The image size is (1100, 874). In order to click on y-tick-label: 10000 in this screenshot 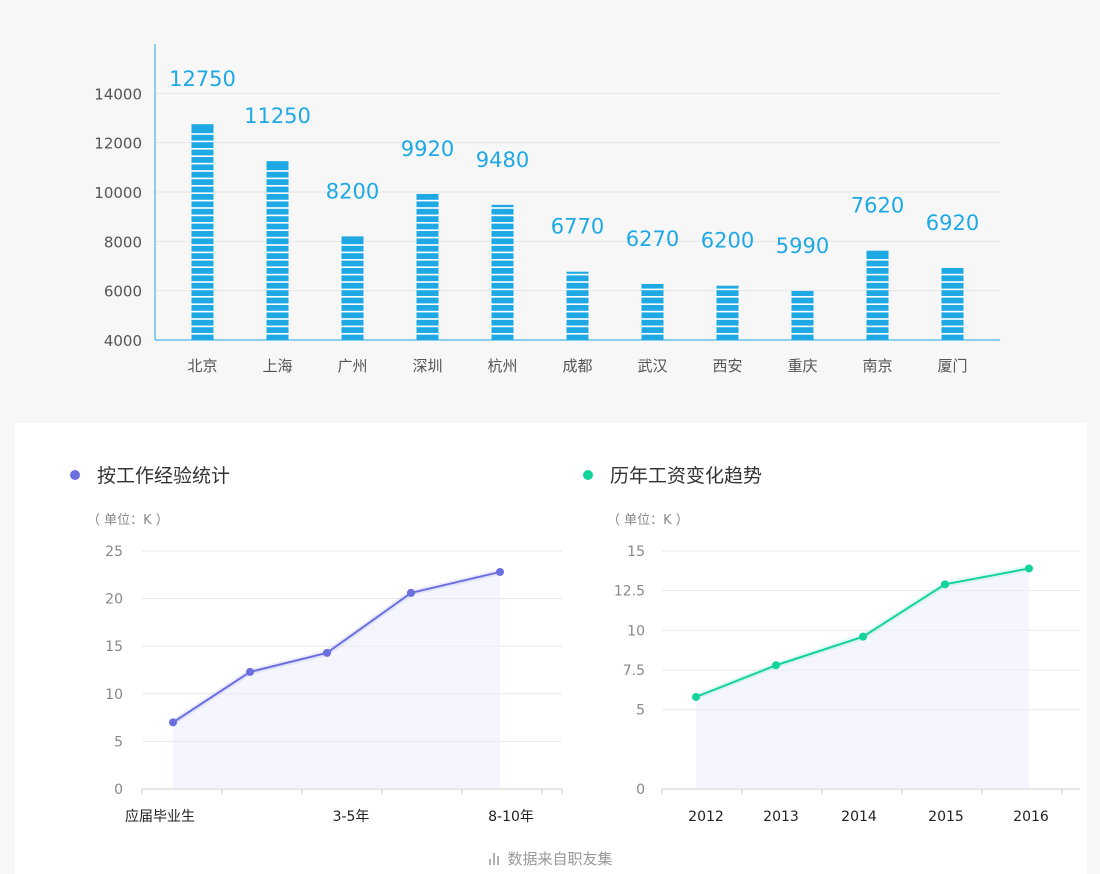, I will do `click(118, 193)`.